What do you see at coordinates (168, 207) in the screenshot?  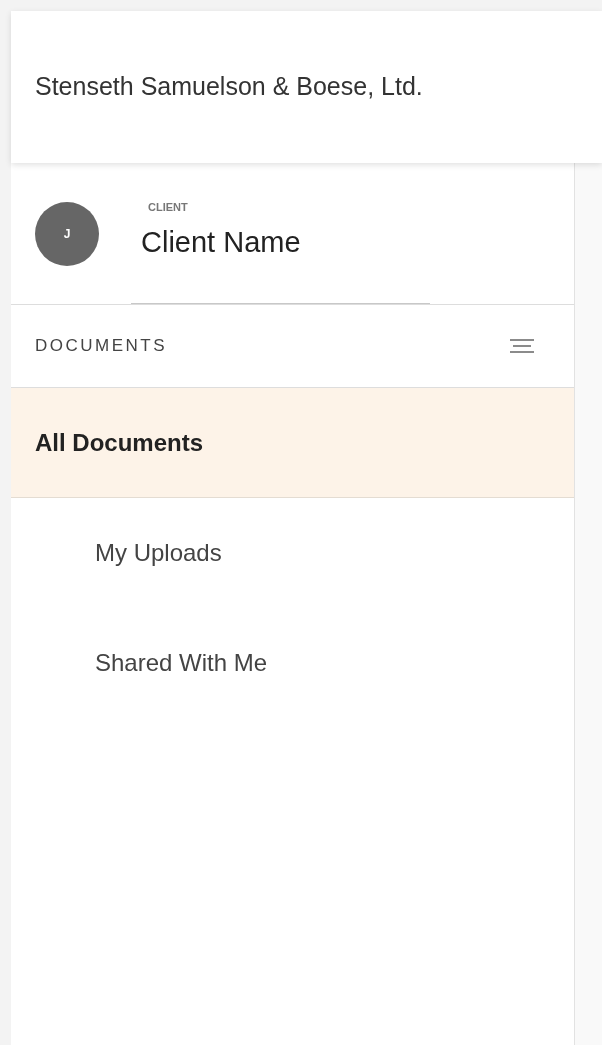 I see `client-label: CLIENT` at bounding box center [168, 207].